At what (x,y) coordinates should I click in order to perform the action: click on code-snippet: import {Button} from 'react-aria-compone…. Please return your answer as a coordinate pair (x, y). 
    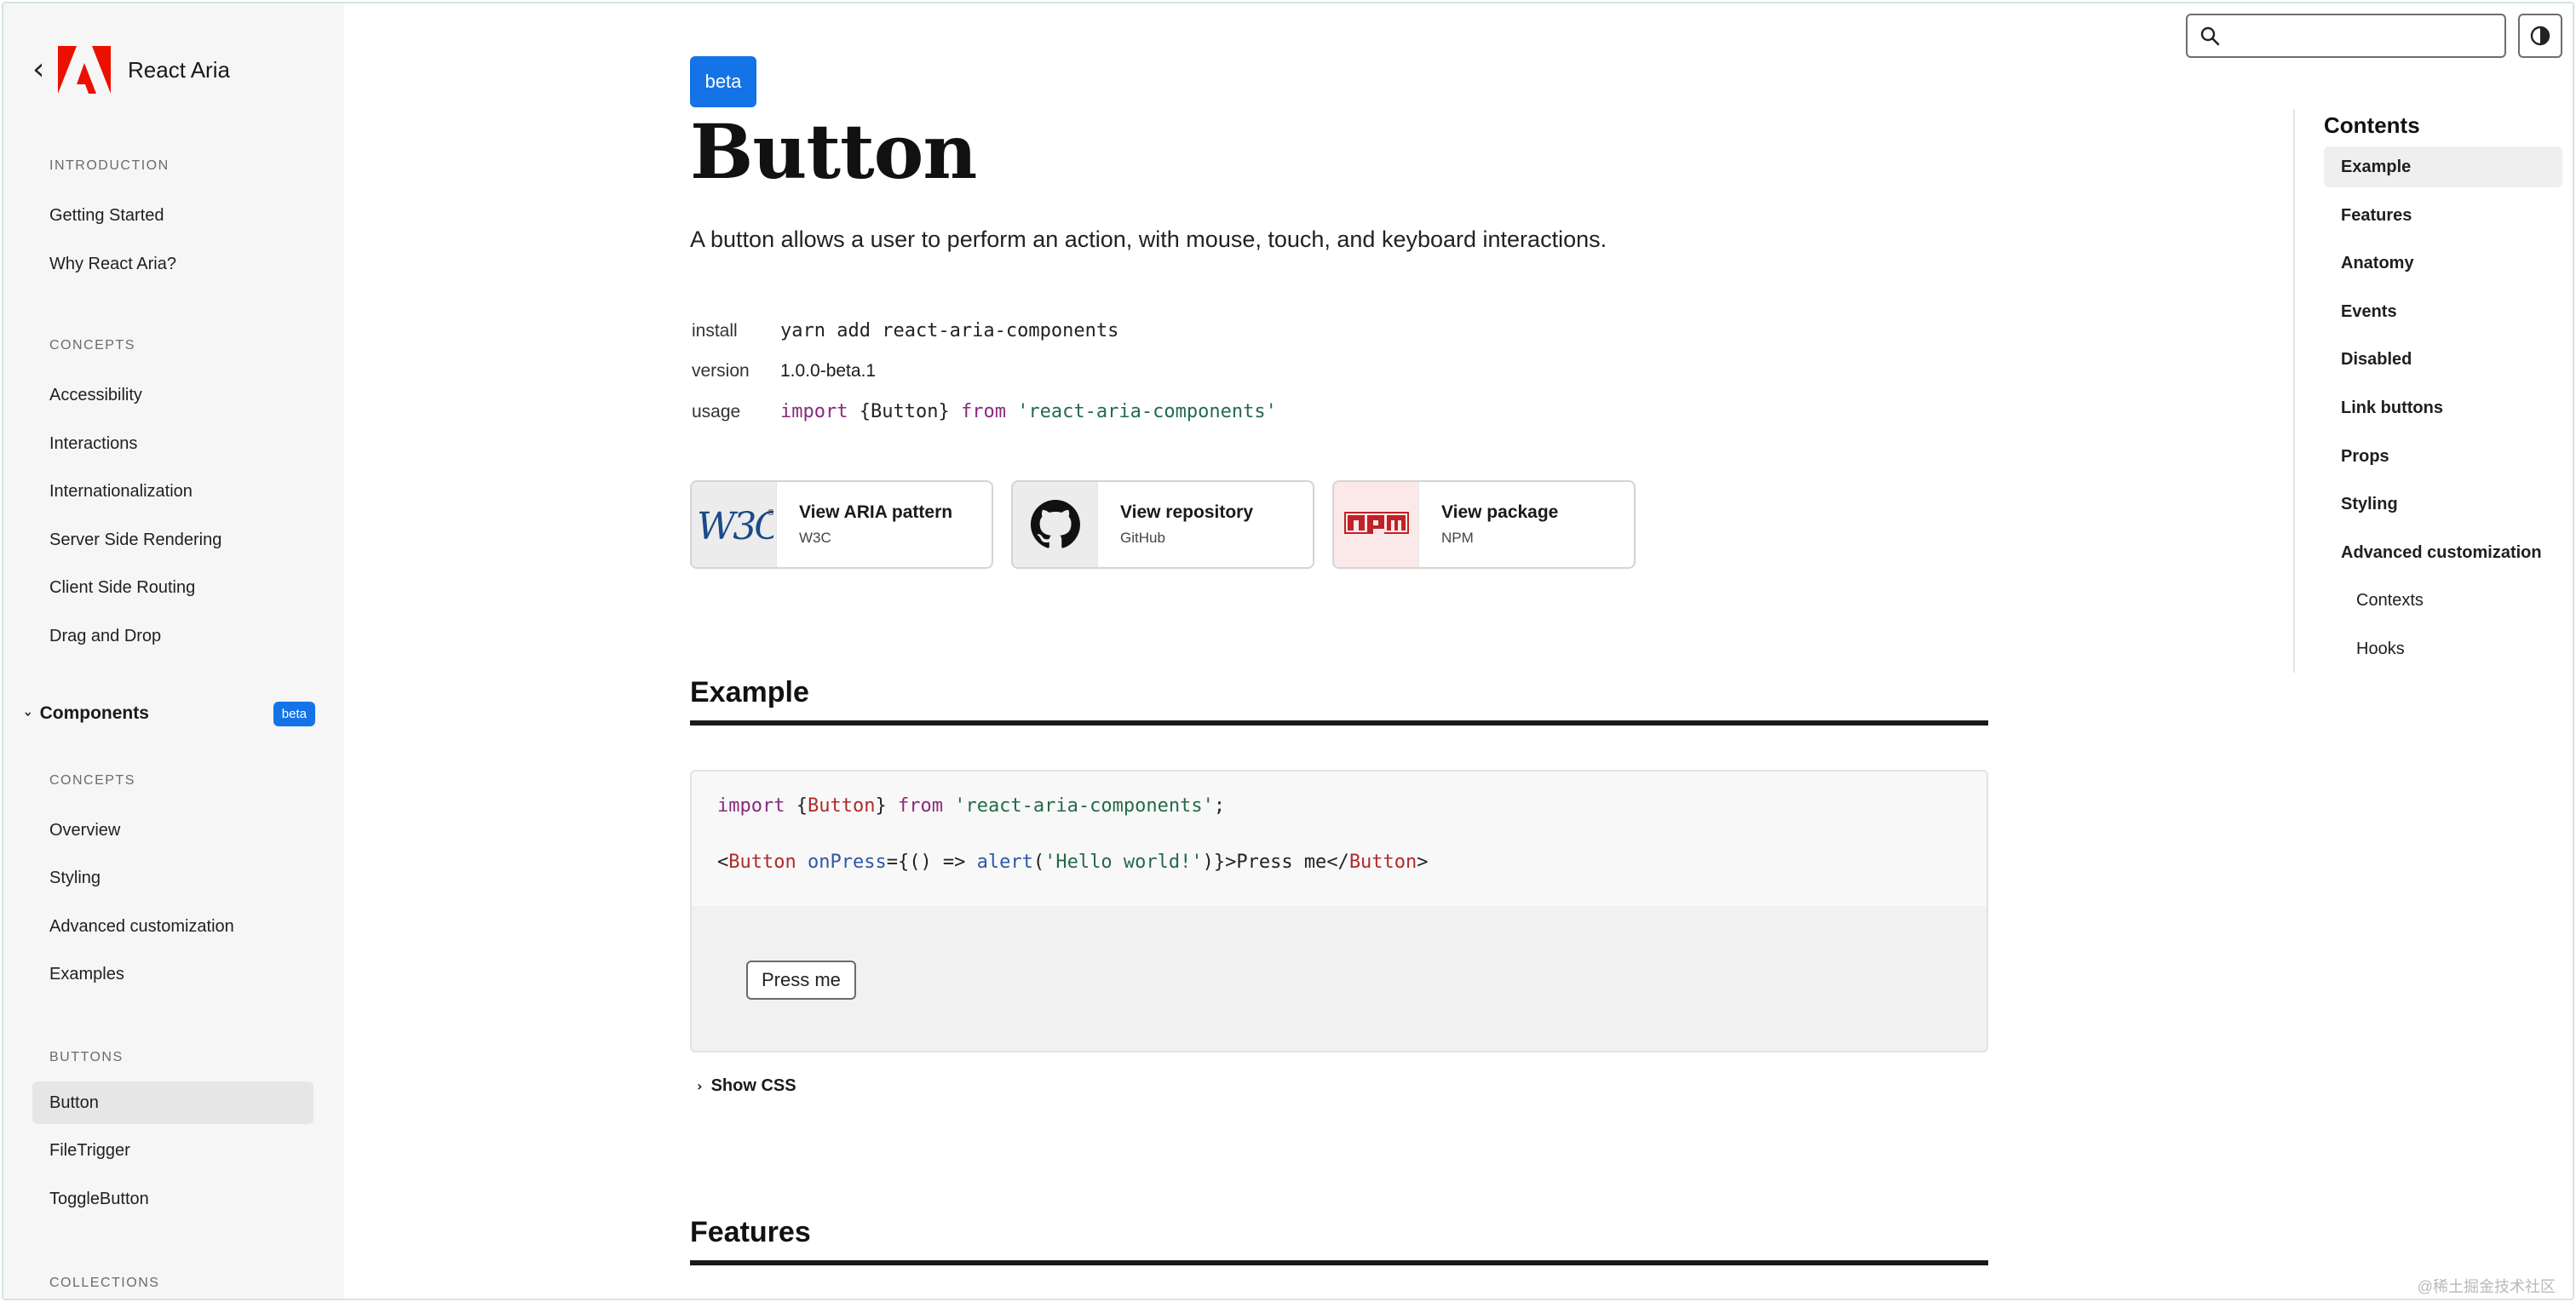
    Looking at the image, I should click on (1339, 838).